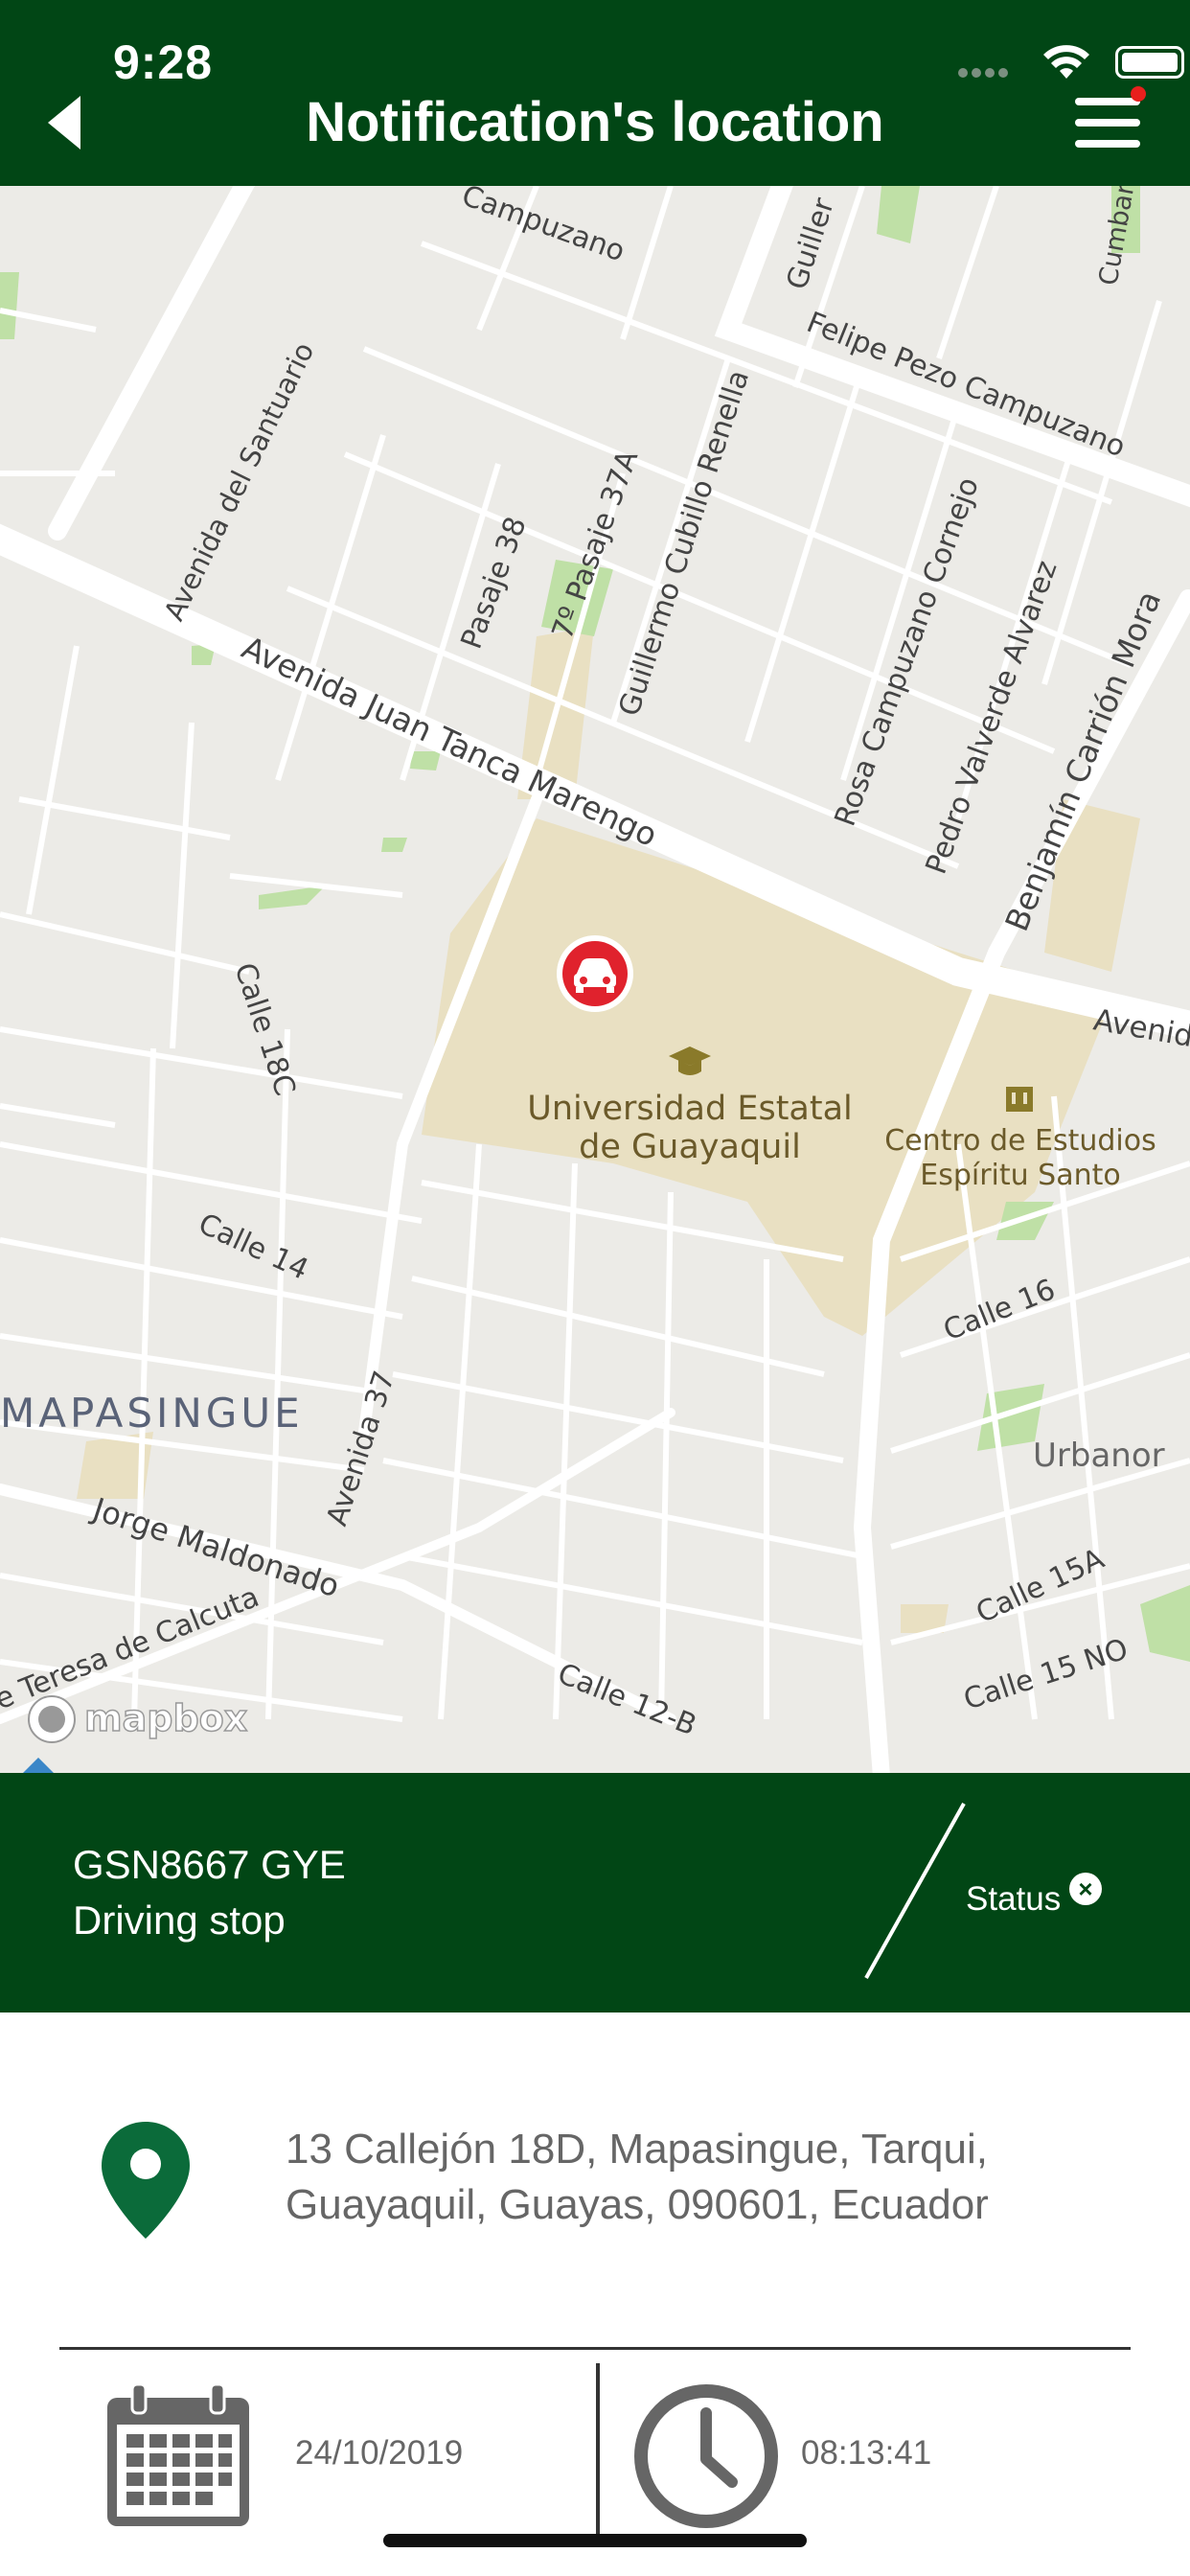 This screenshot has width=1190, height=2576. I want to click on signal-dots-icon, so click(987, 71).